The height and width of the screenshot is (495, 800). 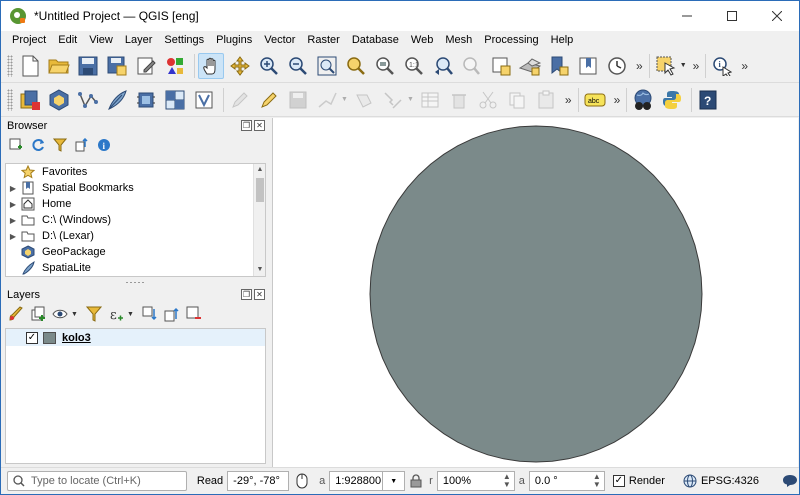 I want to click on menu-view: View, so click(x=101, y=40).